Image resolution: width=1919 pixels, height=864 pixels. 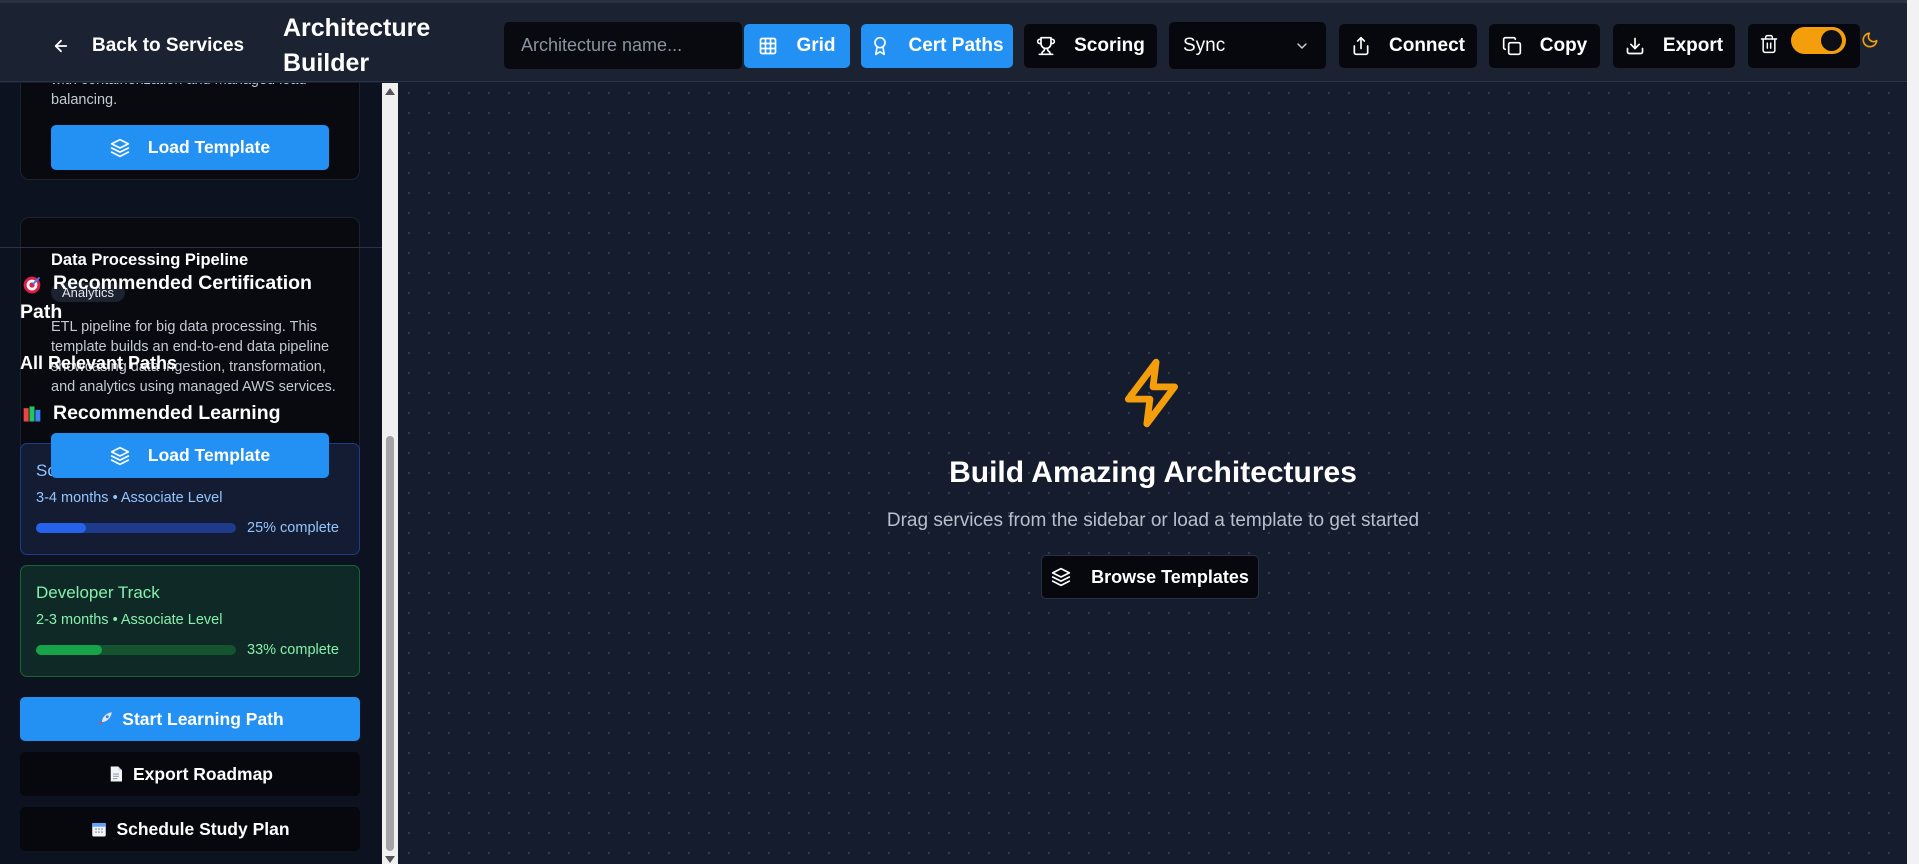 I want to click on rocket-icon, so click(x=105, y=719).